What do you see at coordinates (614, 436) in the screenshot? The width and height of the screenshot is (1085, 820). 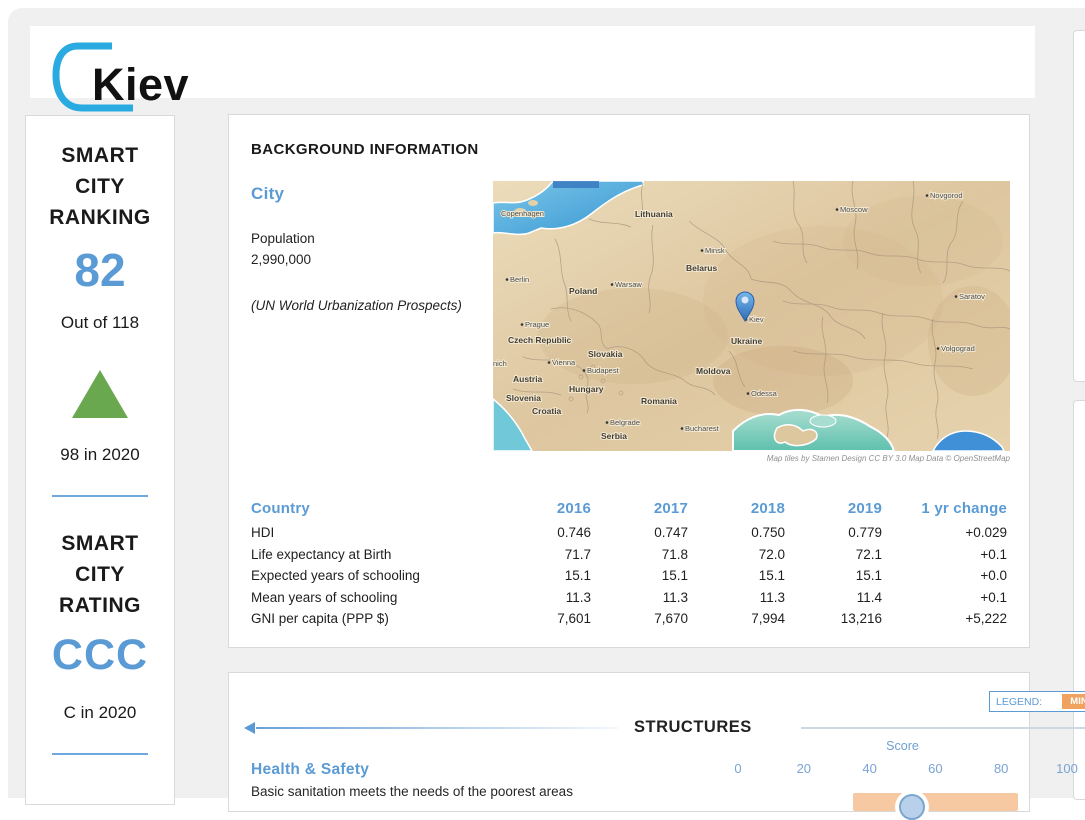 I see `map-country-label: Serbia` at bounding box center [614, 436].